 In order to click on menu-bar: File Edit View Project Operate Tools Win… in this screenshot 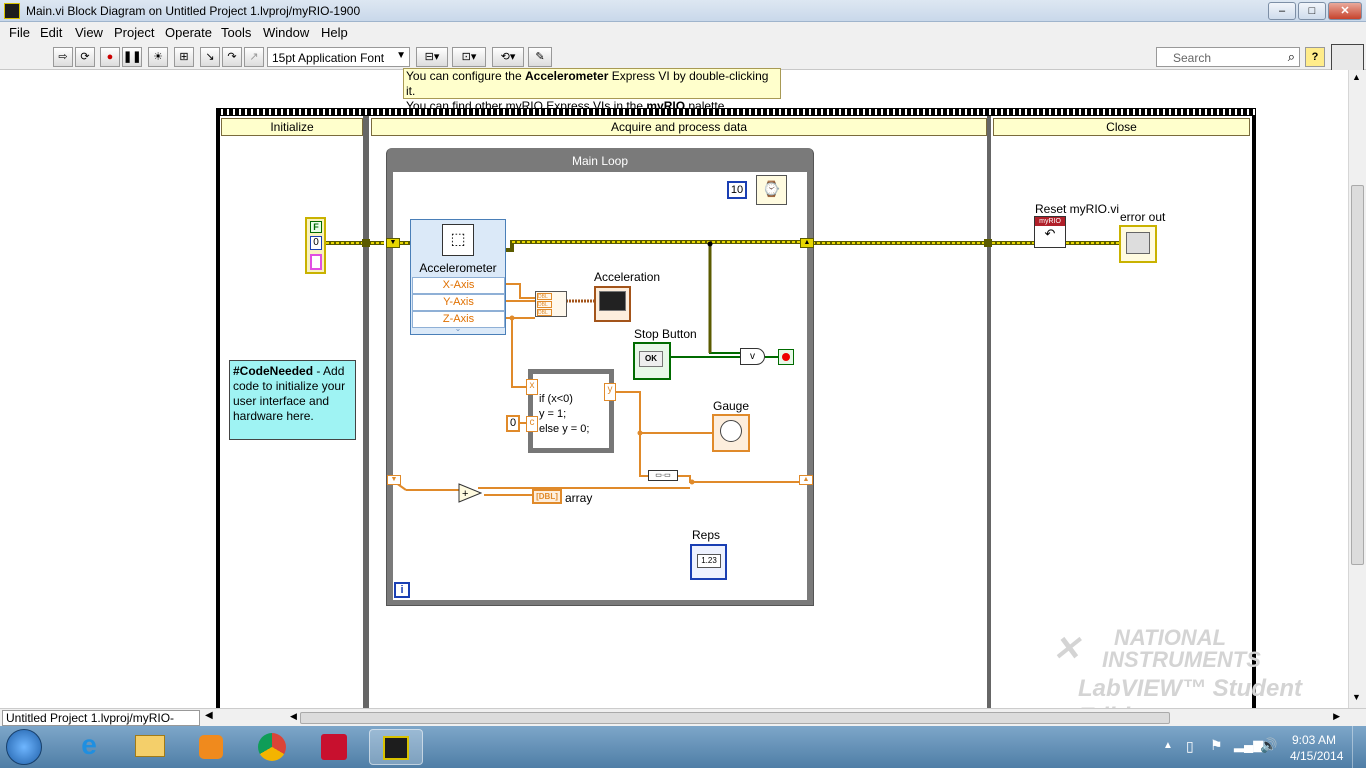, I will do `click(683, 32)`.